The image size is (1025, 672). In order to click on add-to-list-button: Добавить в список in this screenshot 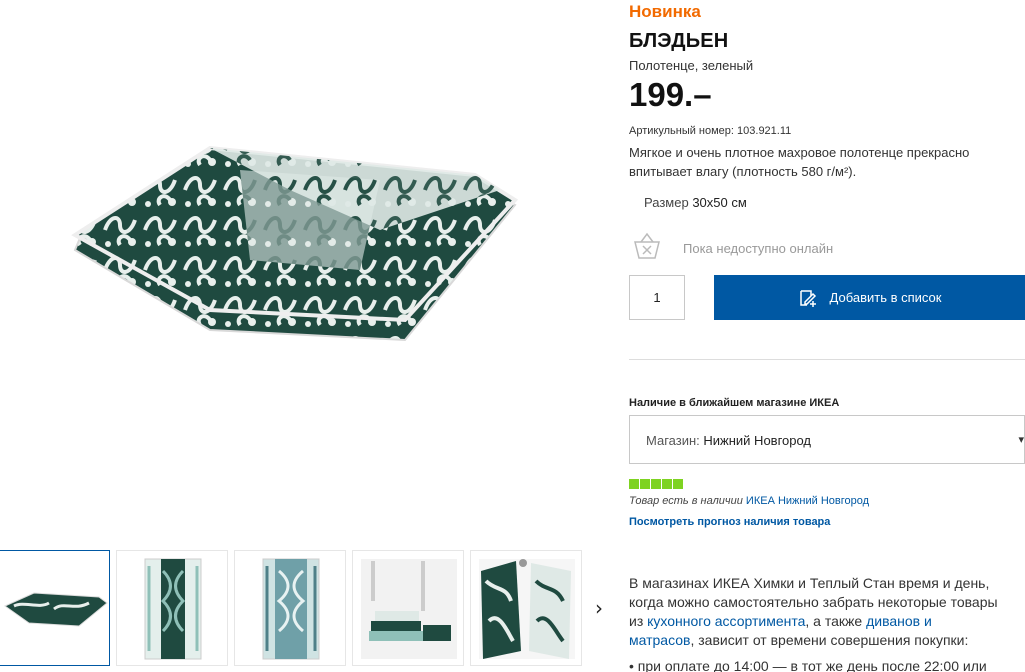, I will do `click(869, 297)`.